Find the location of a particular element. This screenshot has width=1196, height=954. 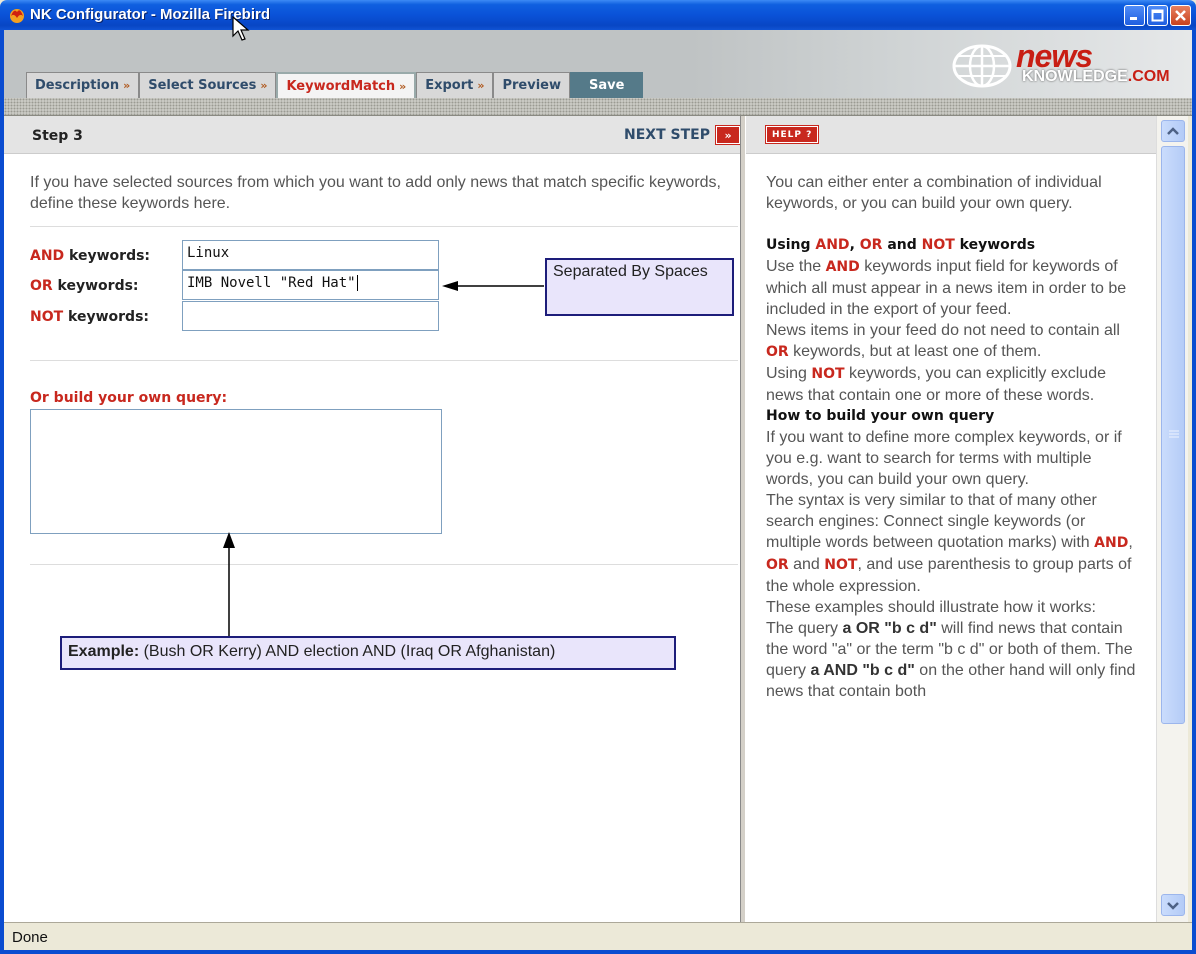

tab-description: Description» is located at coordinates (83, 85).